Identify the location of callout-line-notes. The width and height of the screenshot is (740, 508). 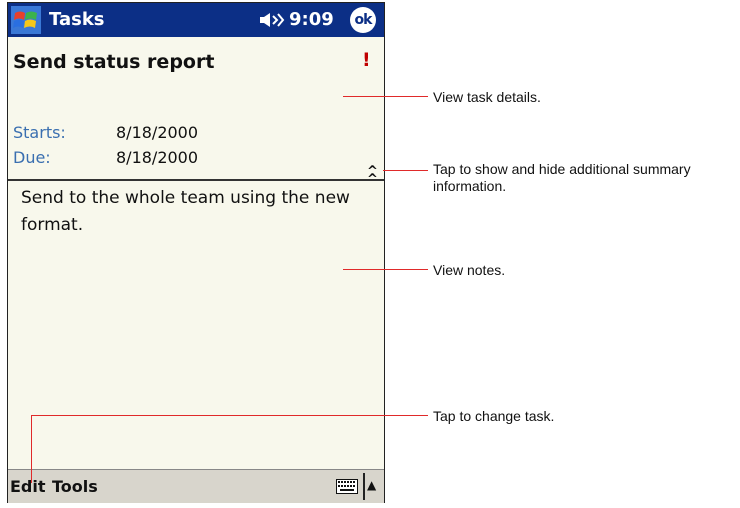
(385, 269).